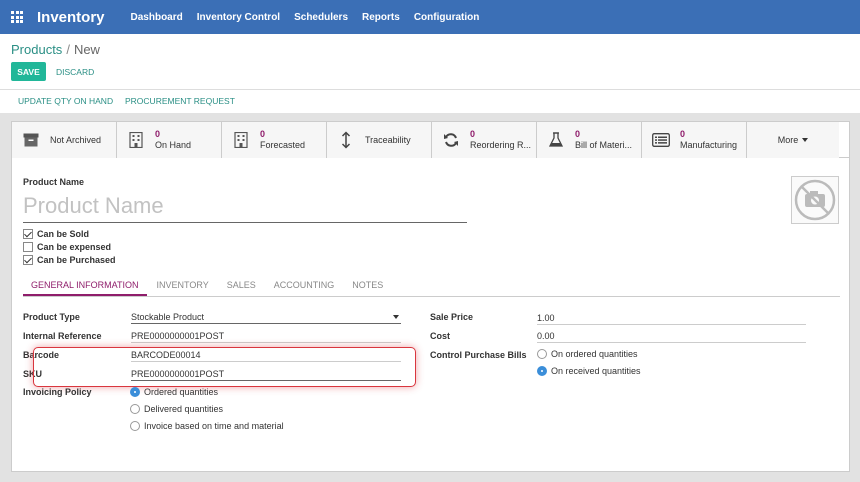 This screenshot has width=860, height=482. I want to click on product-type-label: Product Type, so click(51, 317).